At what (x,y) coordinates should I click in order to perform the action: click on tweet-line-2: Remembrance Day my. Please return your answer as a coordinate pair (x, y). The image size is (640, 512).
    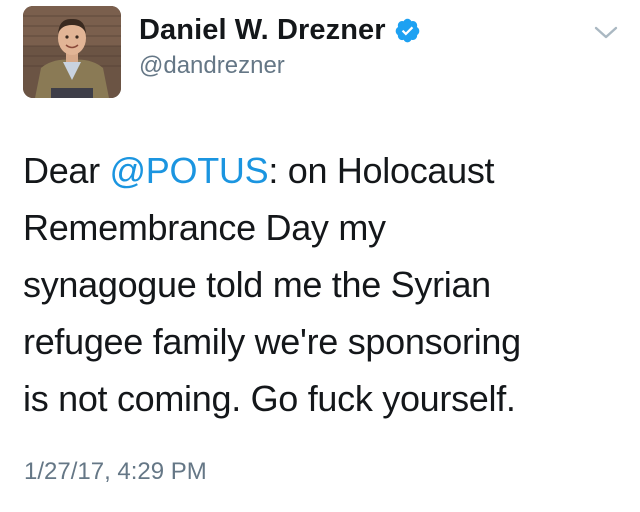
    Looking at the image, I should click on (204, 227).